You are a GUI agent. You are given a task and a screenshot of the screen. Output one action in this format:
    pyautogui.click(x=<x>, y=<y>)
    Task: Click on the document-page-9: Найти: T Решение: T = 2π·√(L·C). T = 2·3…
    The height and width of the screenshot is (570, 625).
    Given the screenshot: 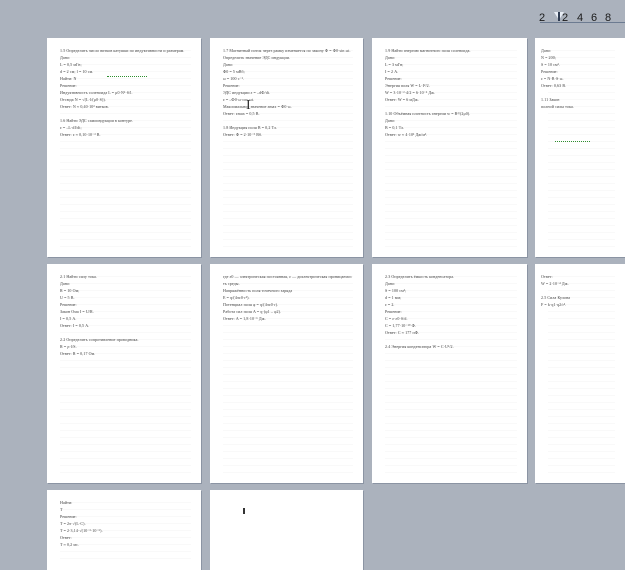 What is the action you would take?
    pyautogui.click(x=124, y=530)
    